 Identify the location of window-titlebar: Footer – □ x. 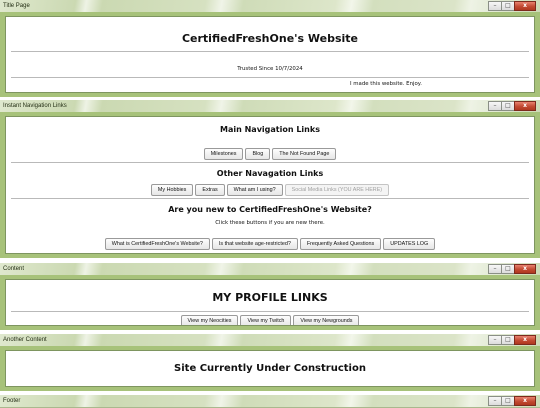
(270, 401).